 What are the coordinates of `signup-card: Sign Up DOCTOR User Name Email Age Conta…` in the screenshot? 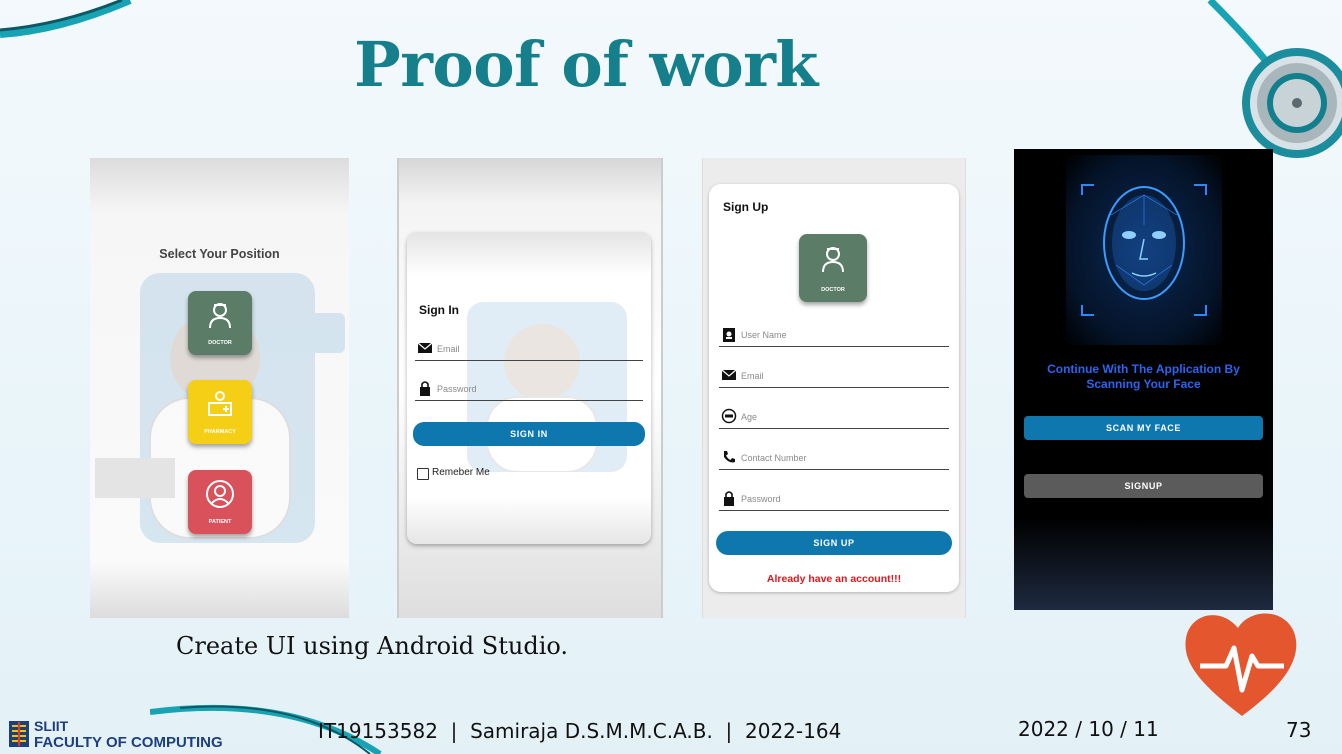 It's located at (834, 388).